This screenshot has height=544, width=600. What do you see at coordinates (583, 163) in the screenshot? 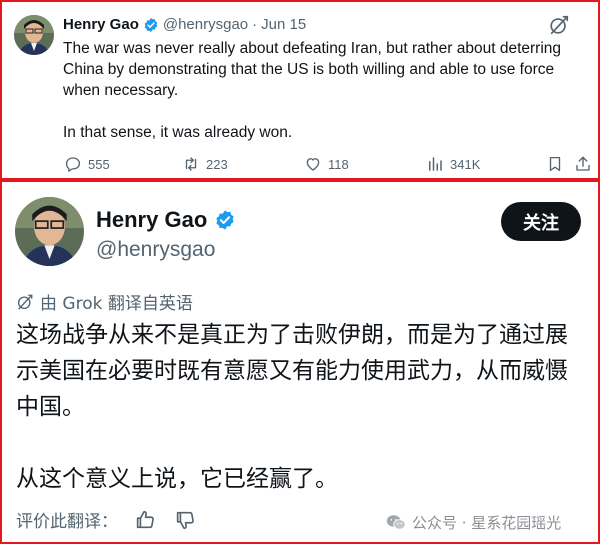
I see `share-icon` at bounding box center [583, 163].